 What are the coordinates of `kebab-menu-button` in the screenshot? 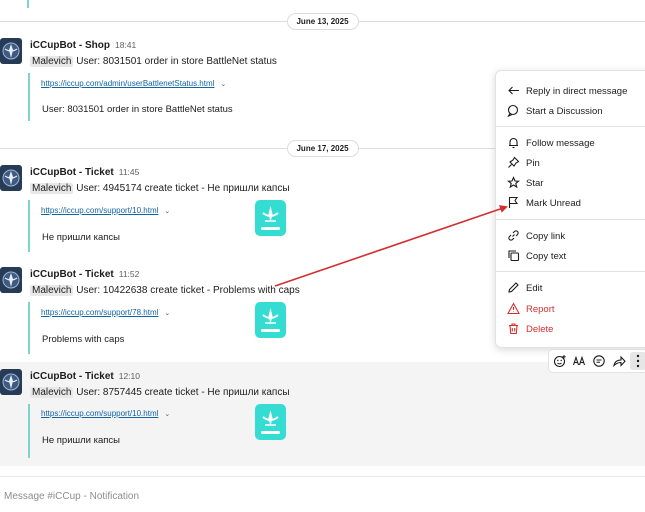 It's located at (637, 361).